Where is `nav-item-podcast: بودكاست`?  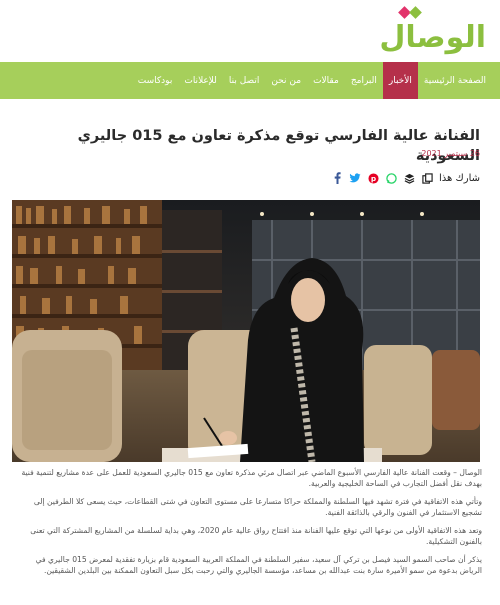 nav-item-podcast: بودكاست is located at coordinates (155, 80).